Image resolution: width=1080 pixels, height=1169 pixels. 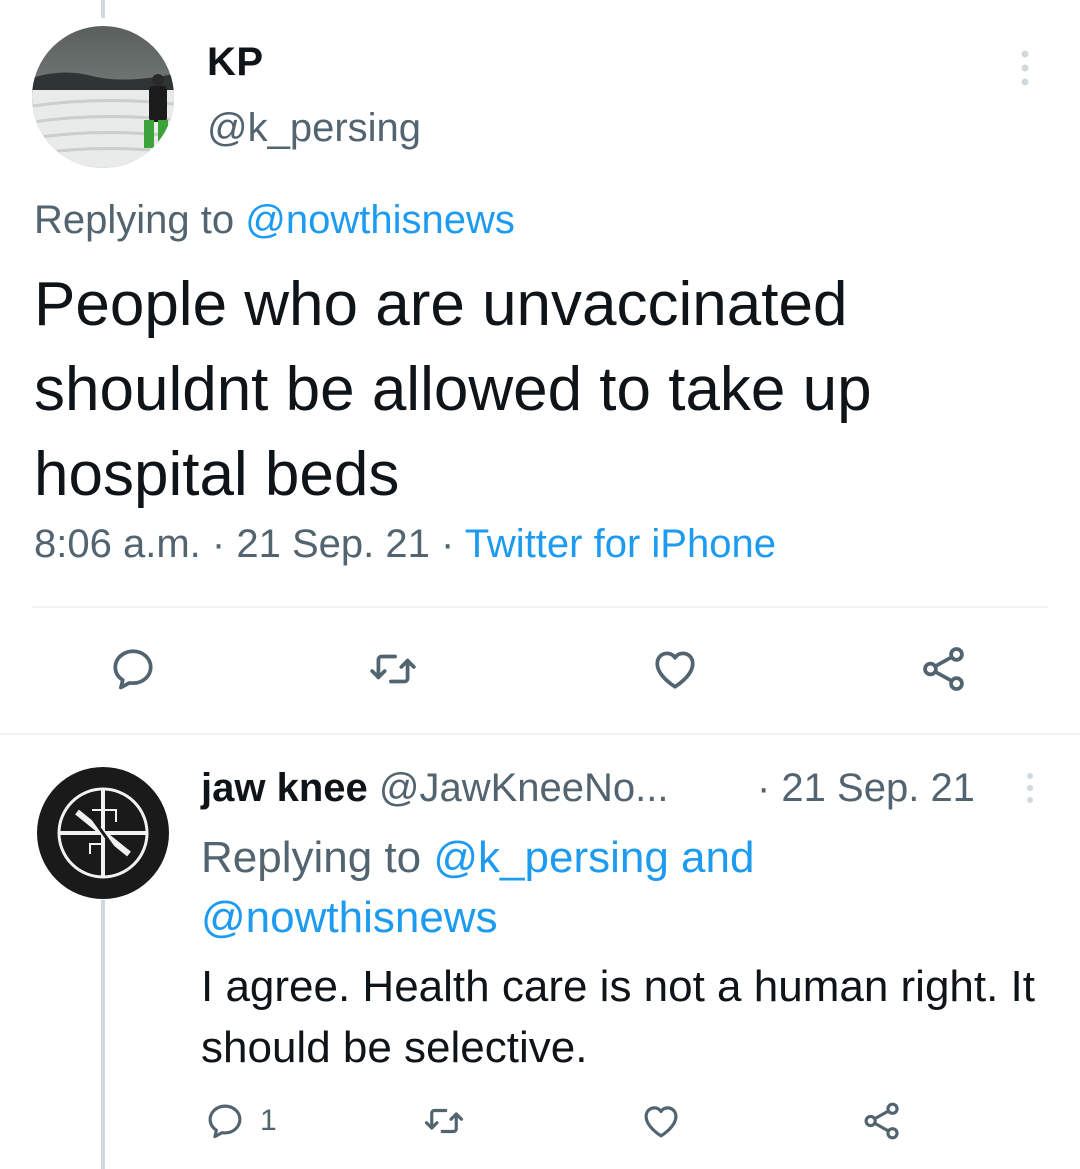 What do you see at coordinates (284, 788) in the screenshot?
I see `reply-author-name: jaw knee` at bounding box center [284, 788].